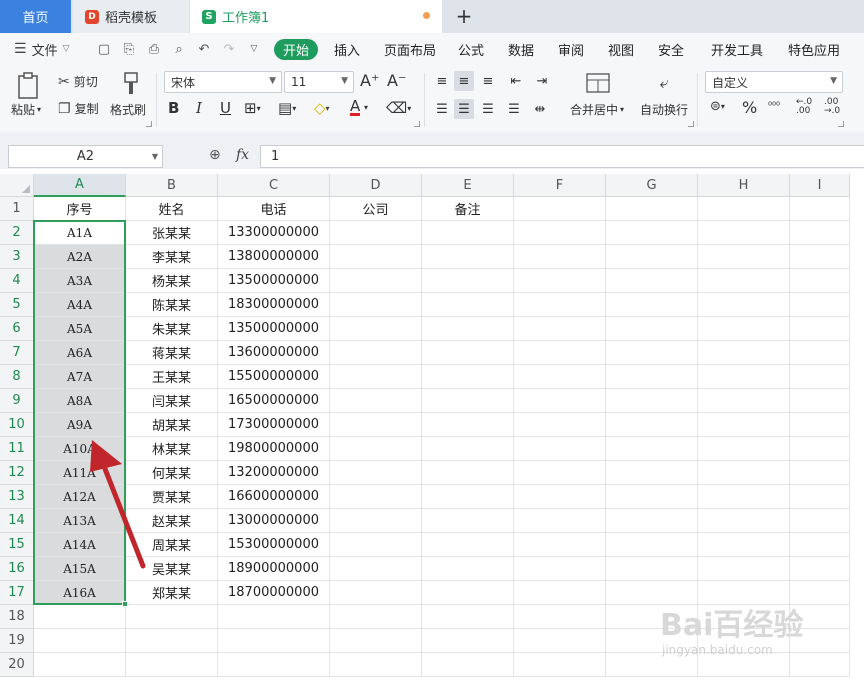  I want to click on menu-developer: 开发工具, so click(737, 49).